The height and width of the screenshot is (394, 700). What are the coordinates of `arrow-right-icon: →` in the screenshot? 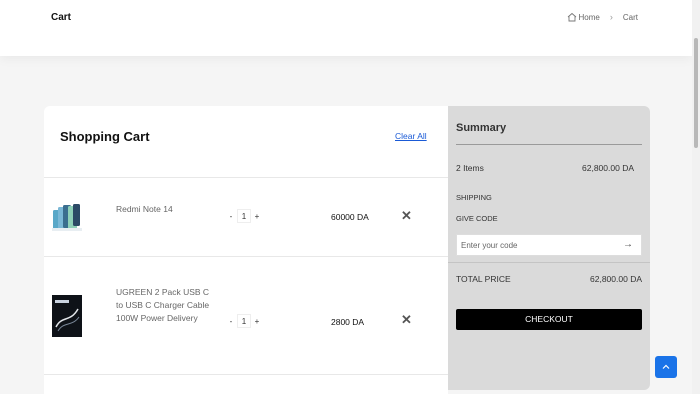 It's located at (628, 244).